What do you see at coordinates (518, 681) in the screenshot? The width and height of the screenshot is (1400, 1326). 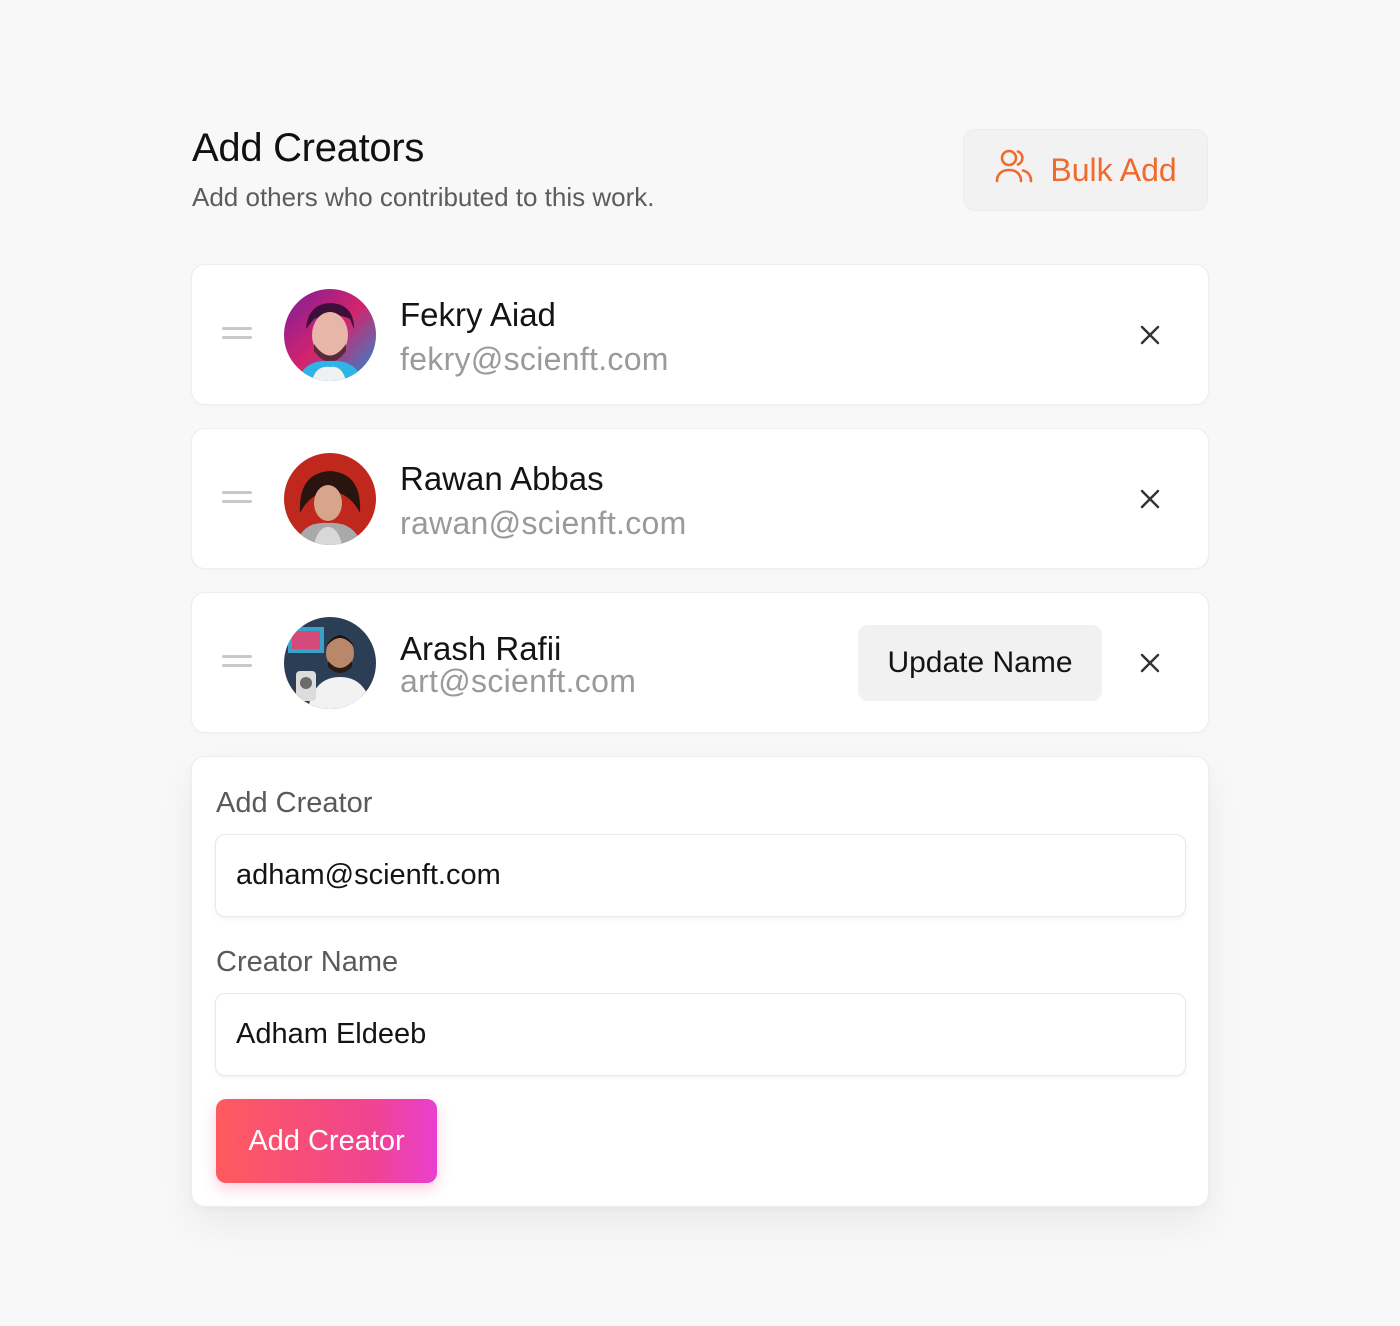 I see `creator-email: art@scienft.com` at bounding box center [518, 681].